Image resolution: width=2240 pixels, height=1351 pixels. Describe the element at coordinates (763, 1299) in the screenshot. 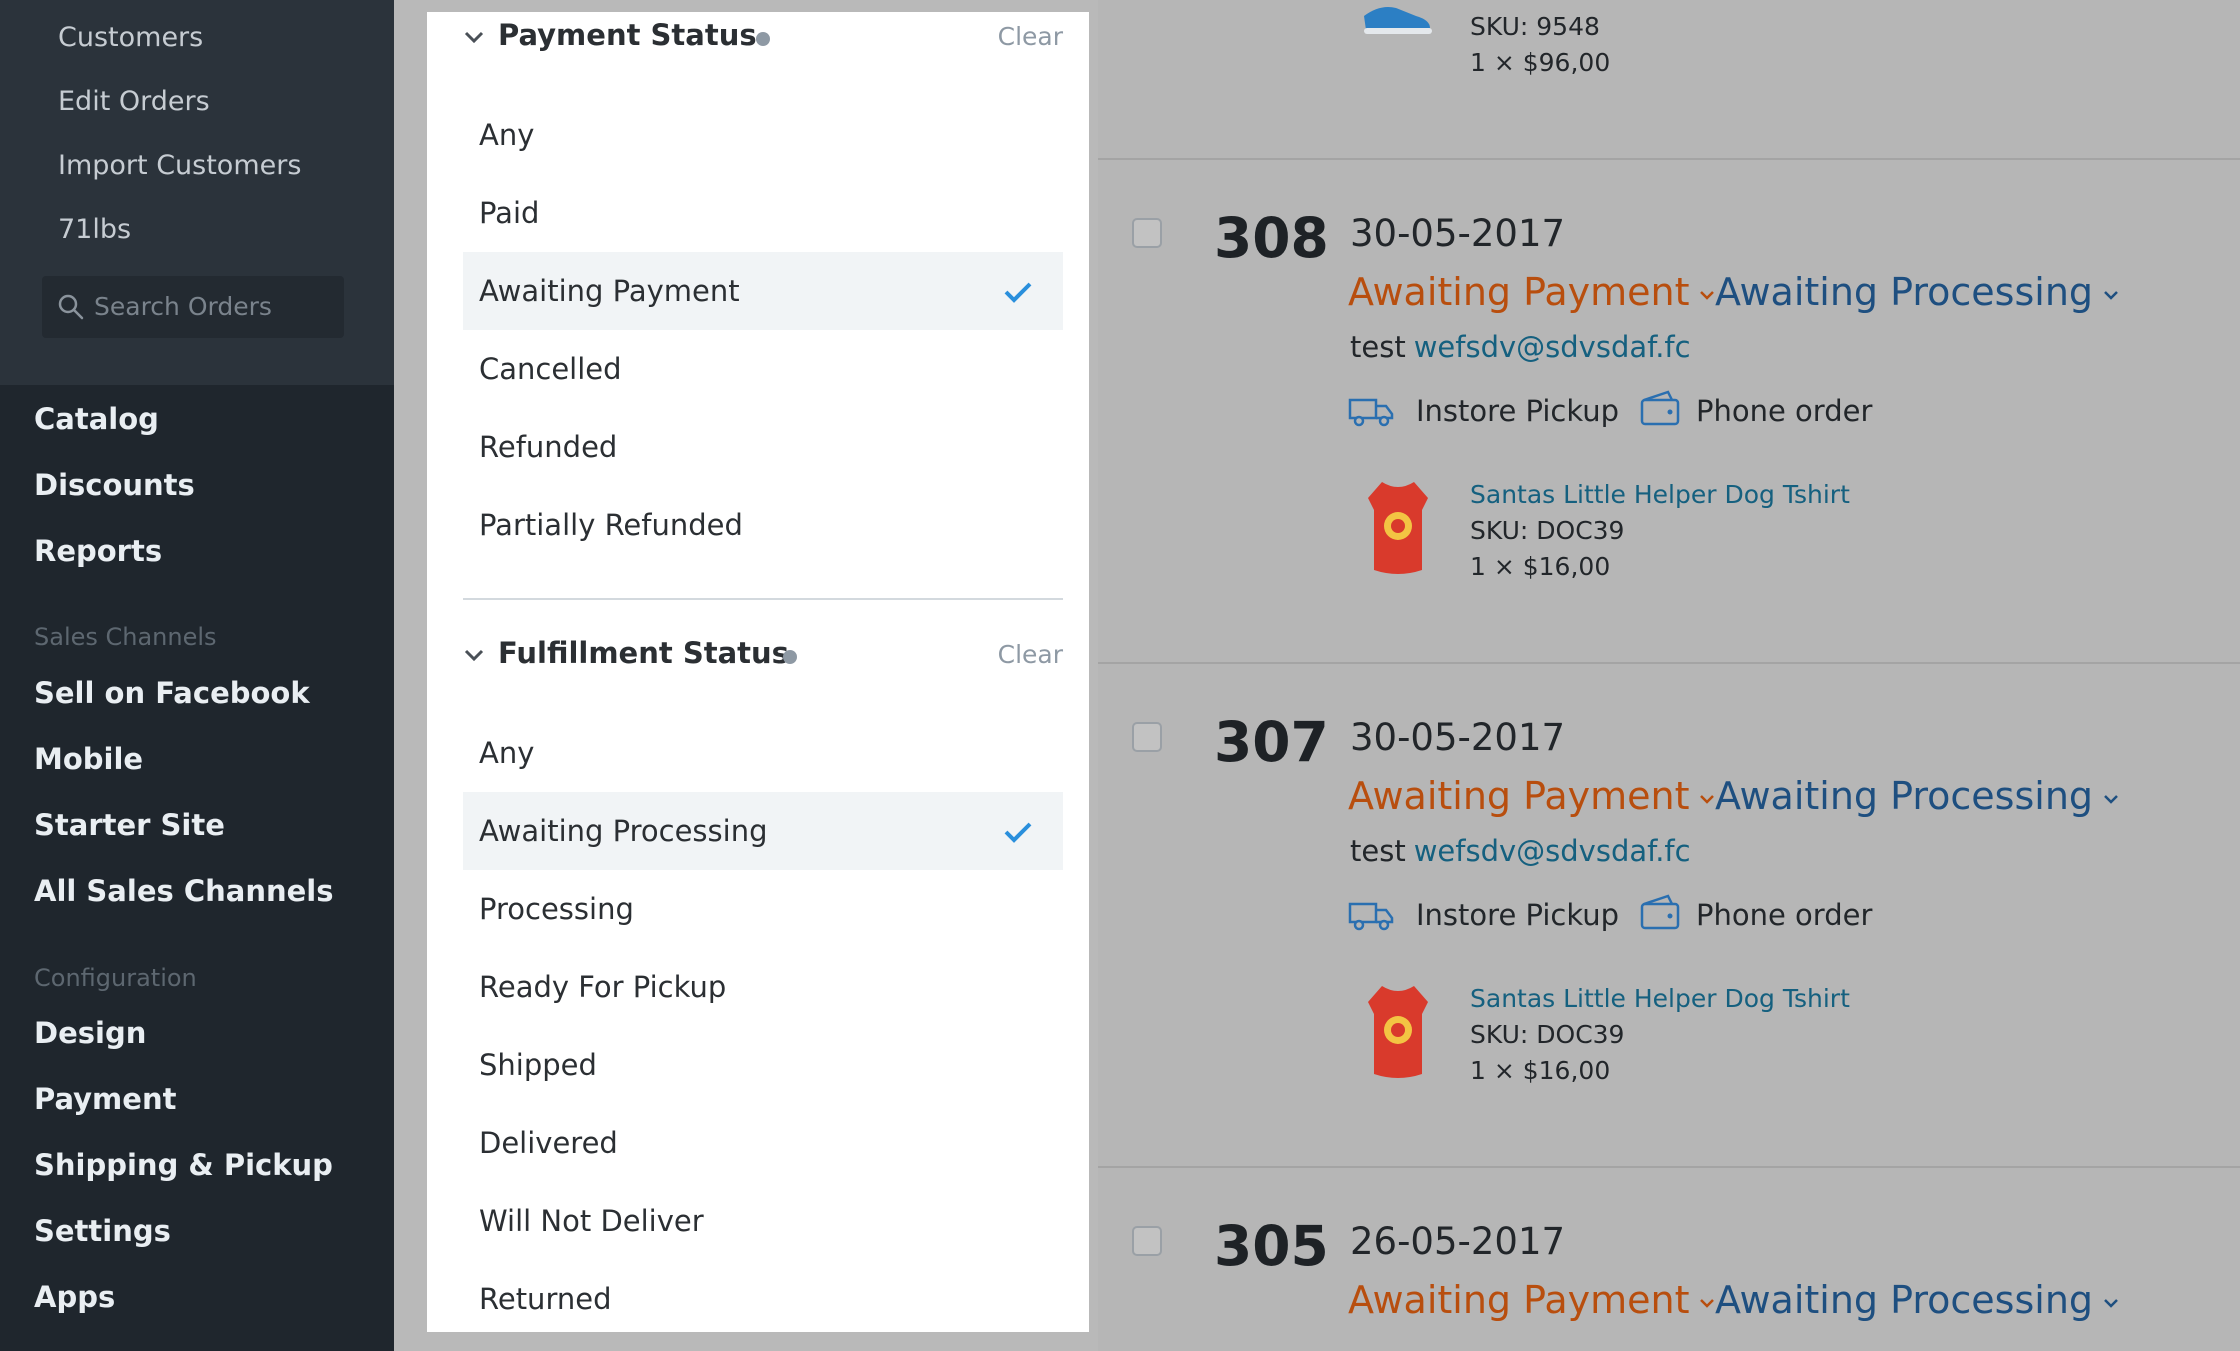

I see `fulfillment-option-returned: Returned` at that location.